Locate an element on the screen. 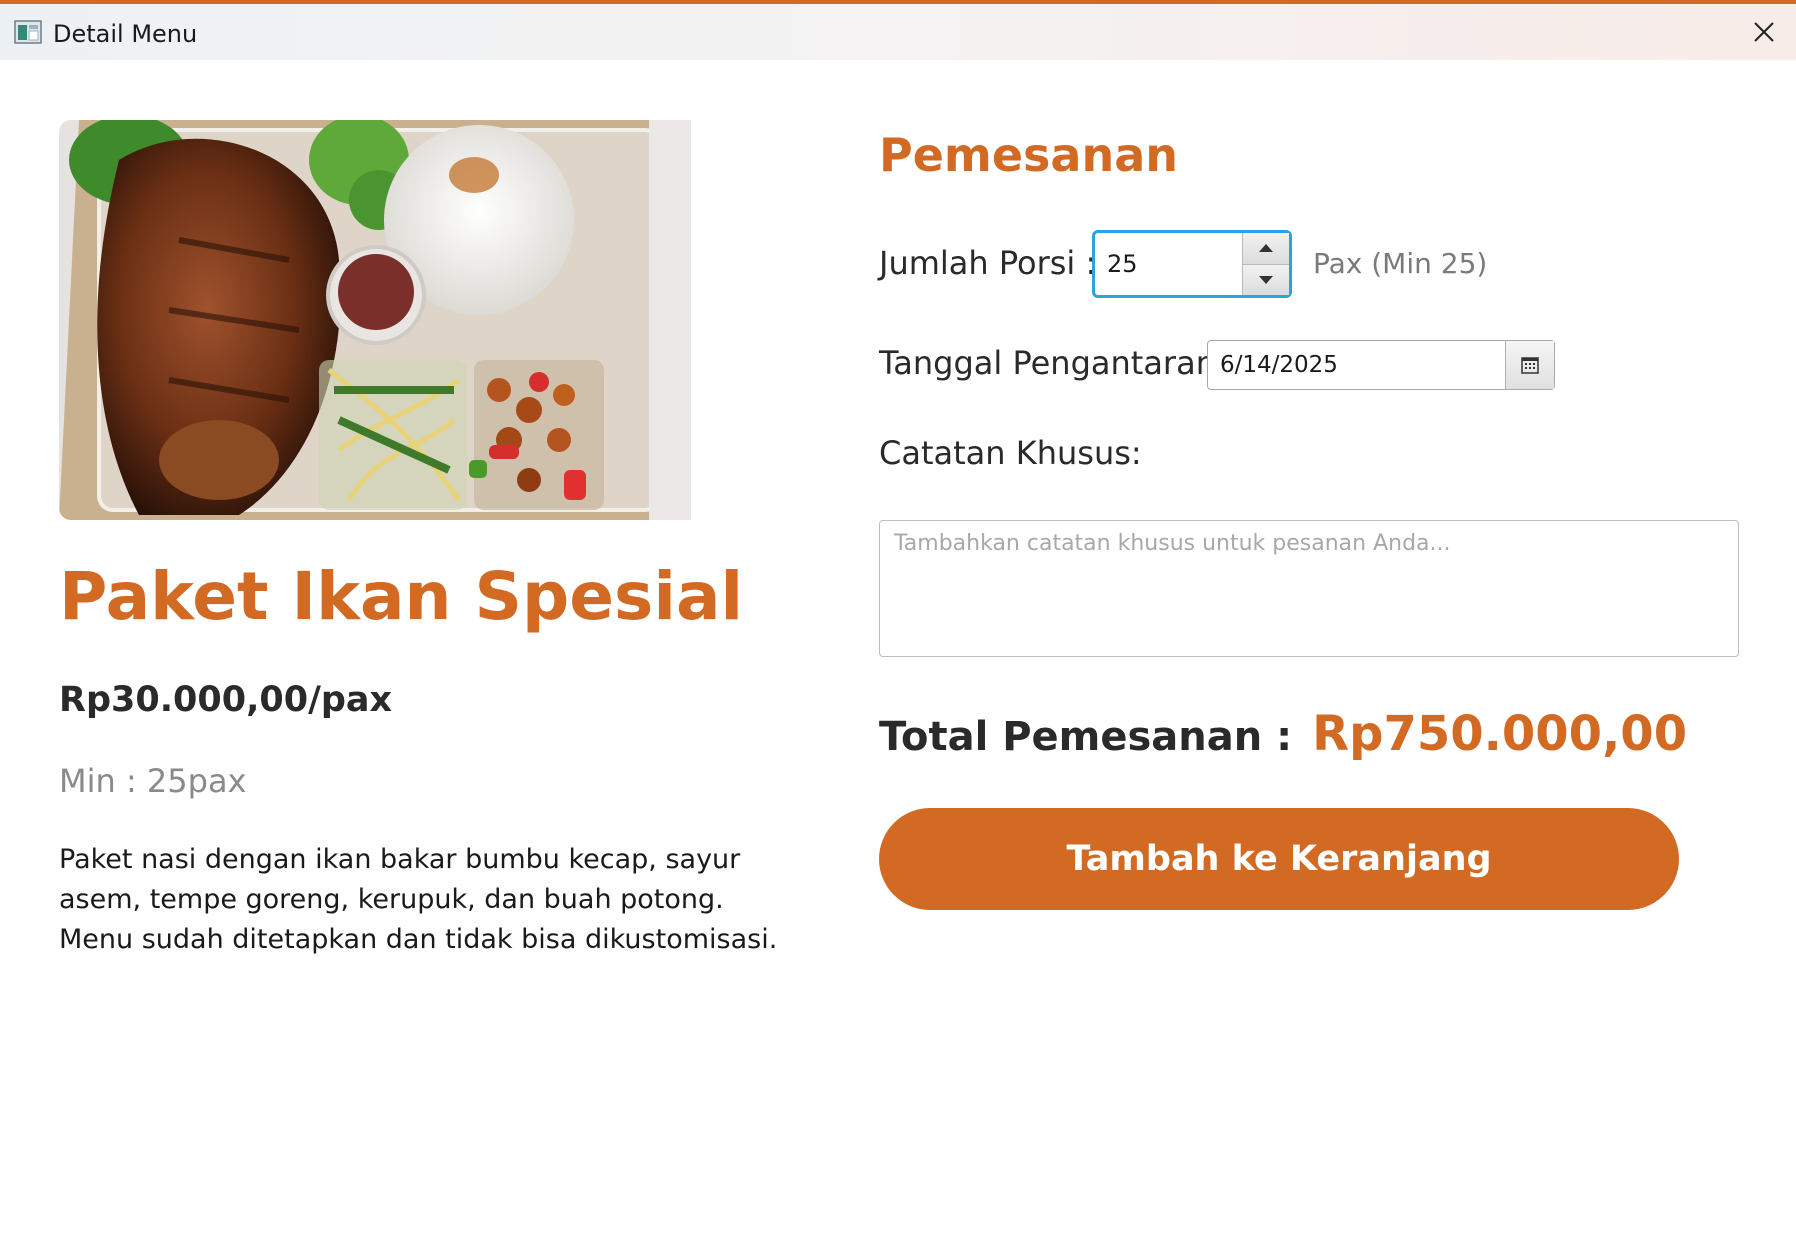 This screenshot has height=1259, width=1796. delivery-date-input is located at coordinates (1356, 365).